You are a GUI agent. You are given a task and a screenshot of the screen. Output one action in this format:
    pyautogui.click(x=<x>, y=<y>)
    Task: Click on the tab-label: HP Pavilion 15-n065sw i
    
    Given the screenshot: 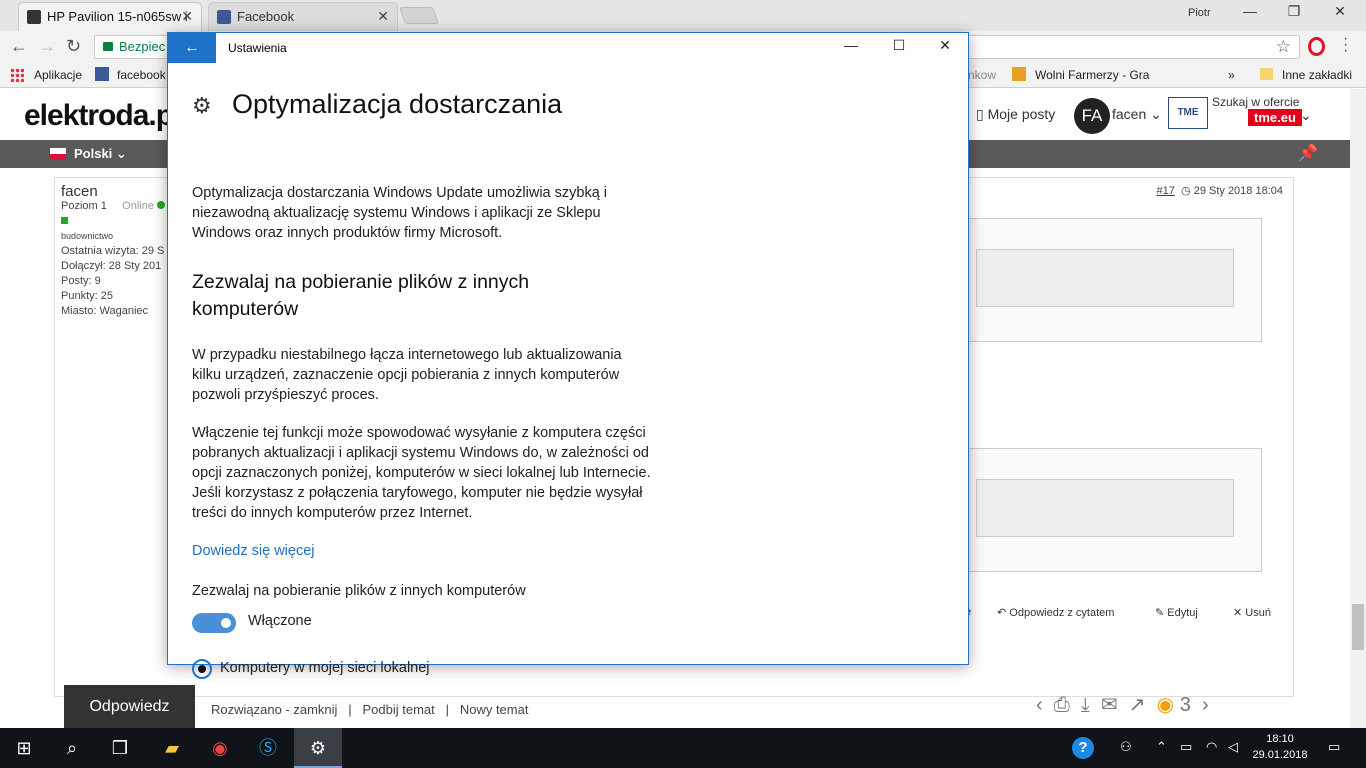 What is the action you would take?
    pyautogui.click(x=117, y=16)
    